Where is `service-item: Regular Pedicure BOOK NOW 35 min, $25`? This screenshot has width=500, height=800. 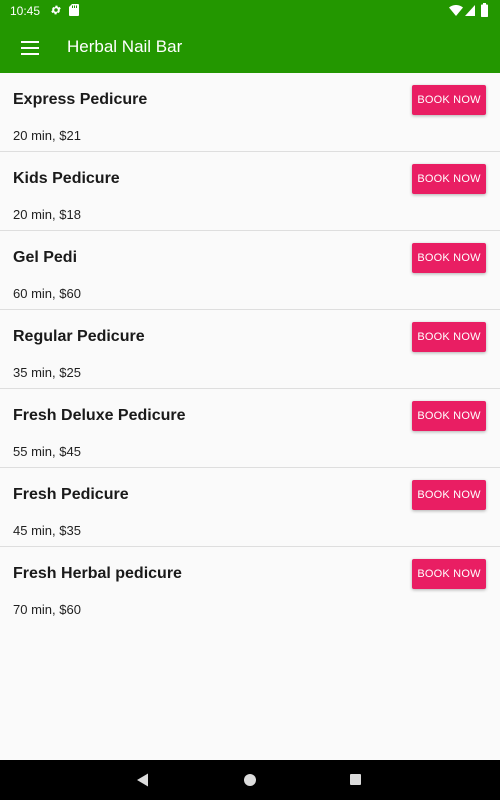 service-item: Regular Pedicure BOOK NOW 35 min, $25 is located at coordinates (250, 349).